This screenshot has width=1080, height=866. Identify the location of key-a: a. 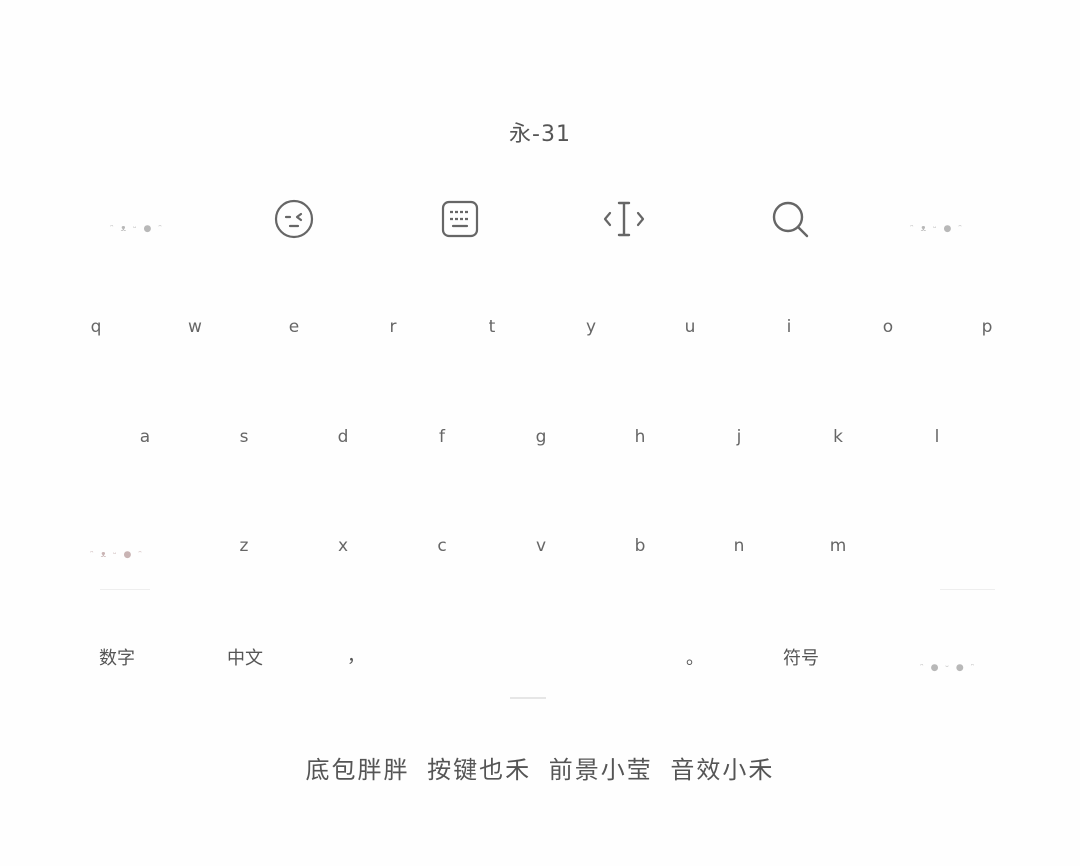
(145, 437).